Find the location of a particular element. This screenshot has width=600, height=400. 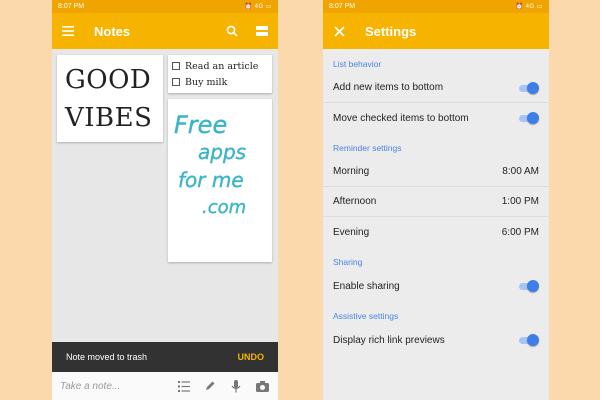

menu-icon is located at coordinates (68, 31).